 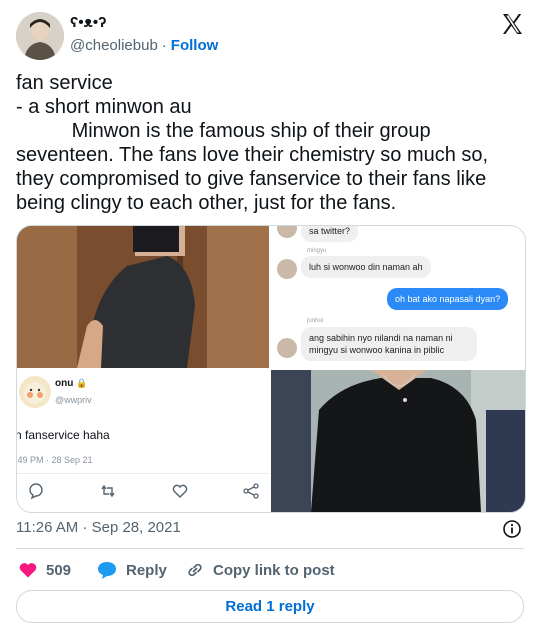 I want to click on chat-message-outgoing: oh bat ako napasali dyan?, so click(x=448, y=299).